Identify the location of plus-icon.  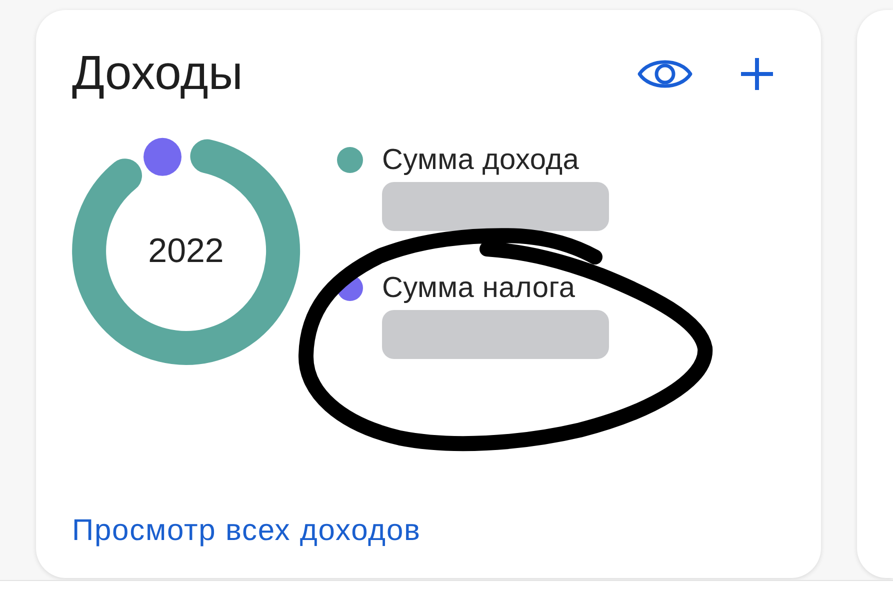
(757, 74).